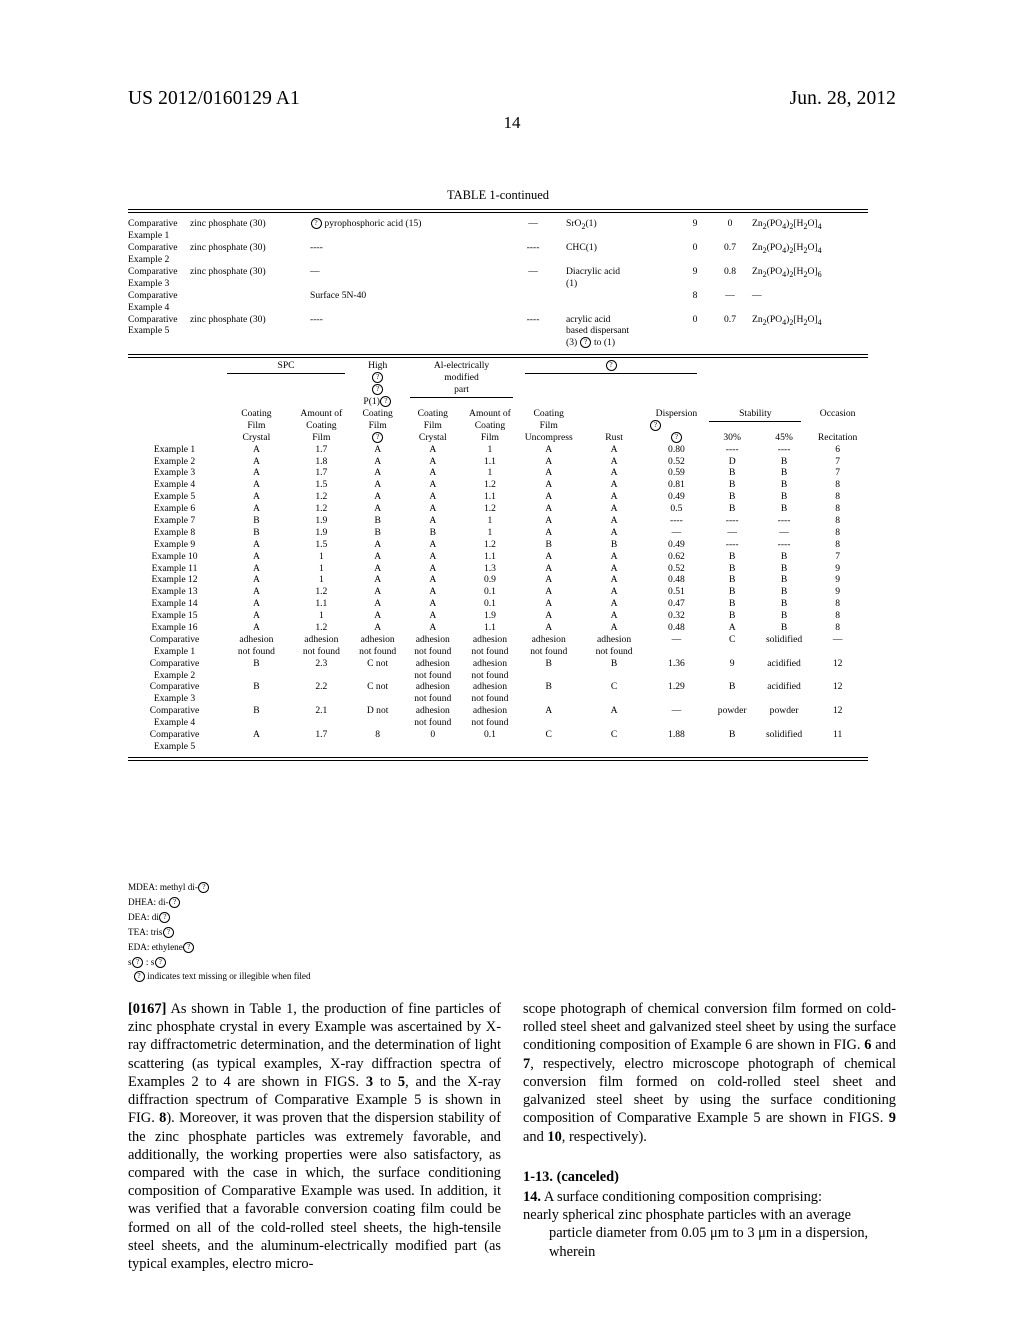 This screenshot has height=1320, width=1024. What do you see at coordinates (498, 592) in the screenshot?
I see `table-row: Example 13 A 1.2 A A 0.1 A A 0.51 B B 9` at bounding box center [498, 592].